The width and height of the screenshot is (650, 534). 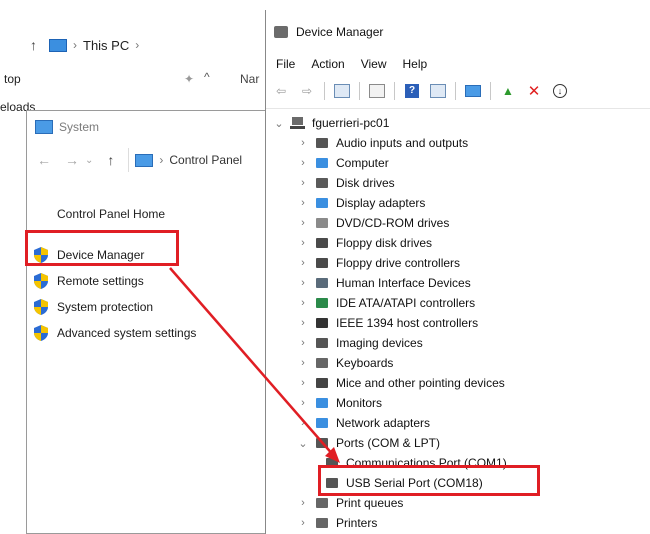 I want to click on pointer-arrow, so click(x=254, y=365).